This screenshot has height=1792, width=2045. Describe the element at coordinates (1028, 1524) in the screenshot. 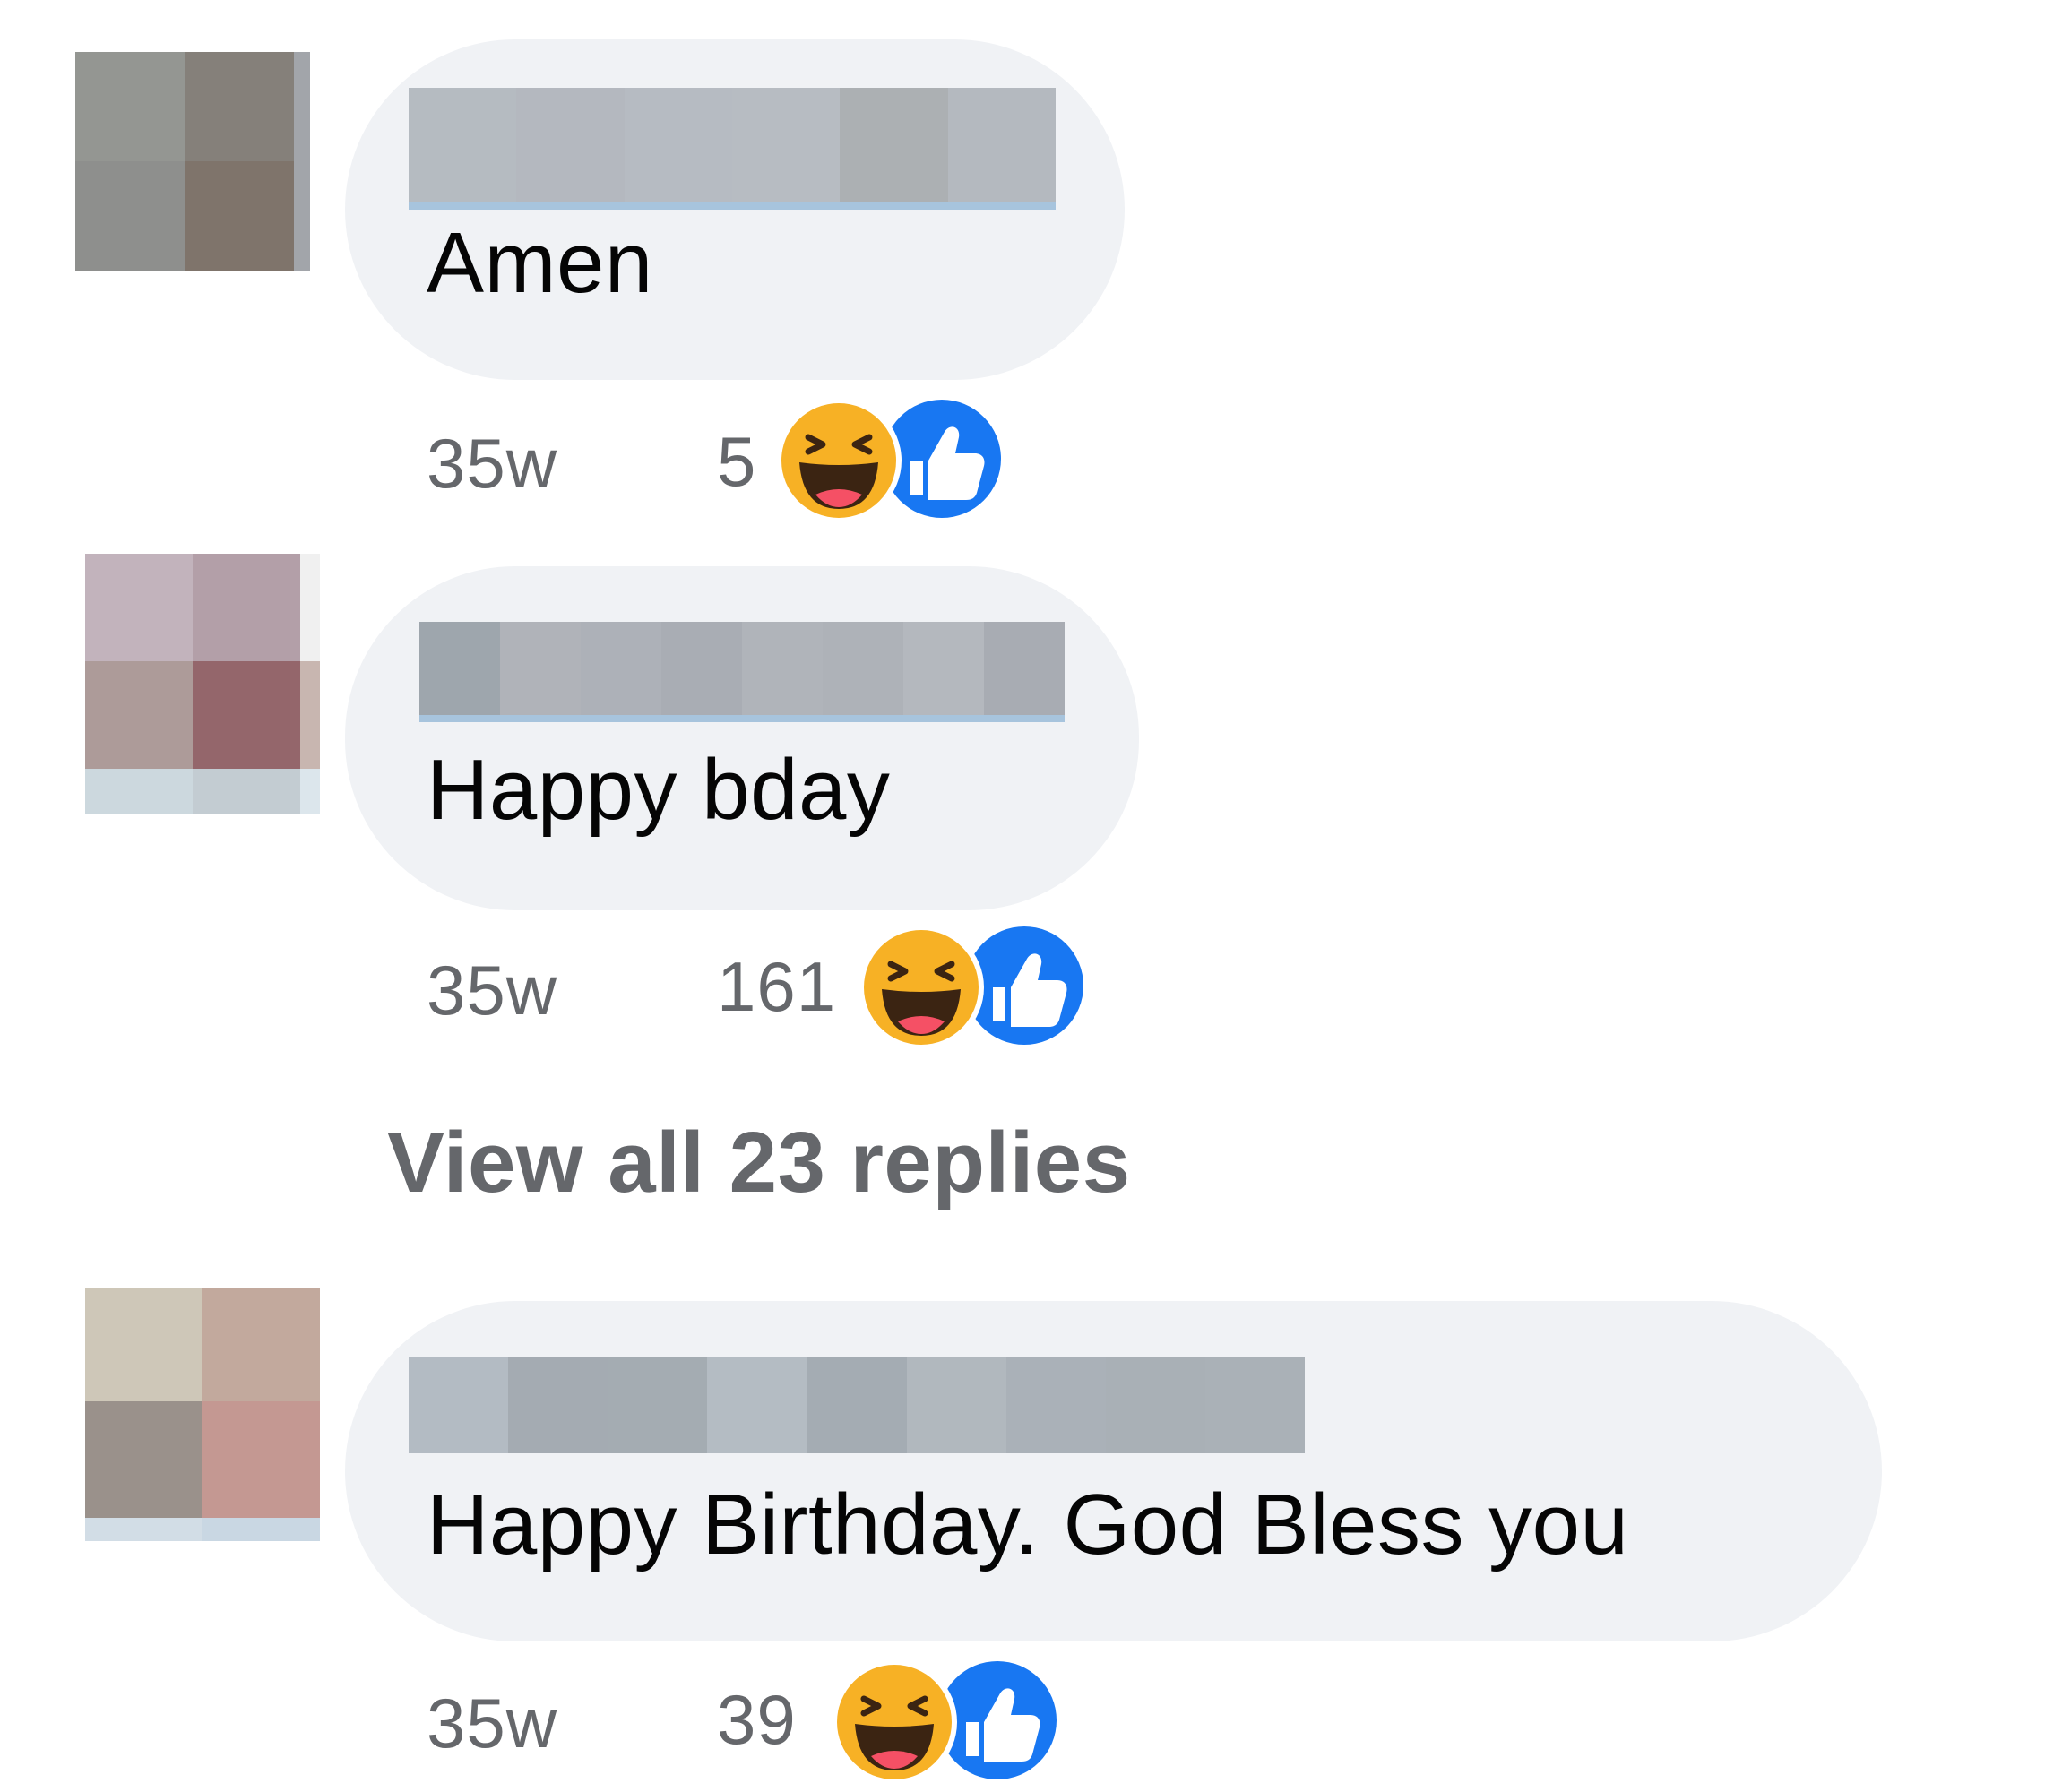

I see `comment-text: Happy Birthday. God Bless you` at that location.